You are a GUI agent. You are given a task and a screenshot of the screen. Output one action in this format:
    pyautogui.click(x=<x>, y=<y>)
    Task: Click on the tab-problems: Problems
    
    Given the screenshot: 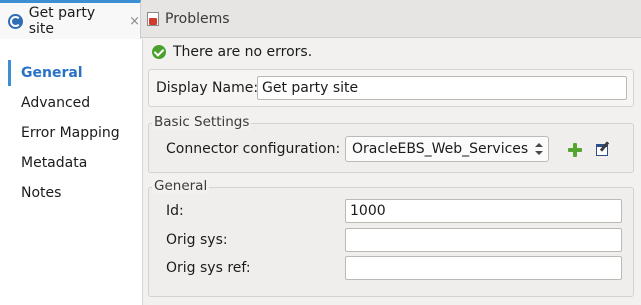 What is the action you would take?
    pyautogui.click(x=188, y=19)
    